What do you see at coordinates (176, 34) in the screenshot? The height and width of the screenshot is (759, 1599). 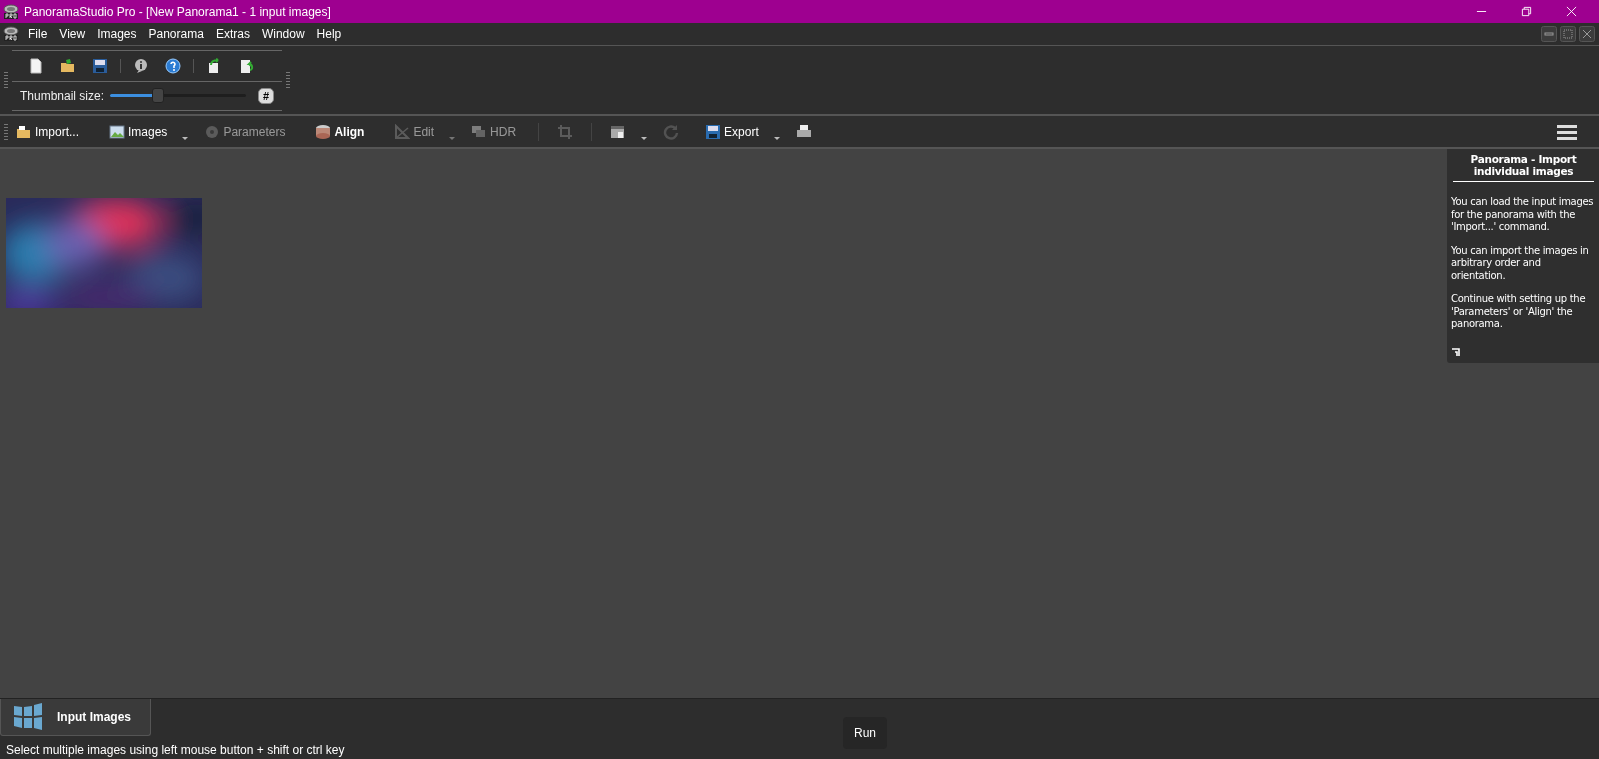 I see `menu-item: Panorama` at bounding box center [176, 34].